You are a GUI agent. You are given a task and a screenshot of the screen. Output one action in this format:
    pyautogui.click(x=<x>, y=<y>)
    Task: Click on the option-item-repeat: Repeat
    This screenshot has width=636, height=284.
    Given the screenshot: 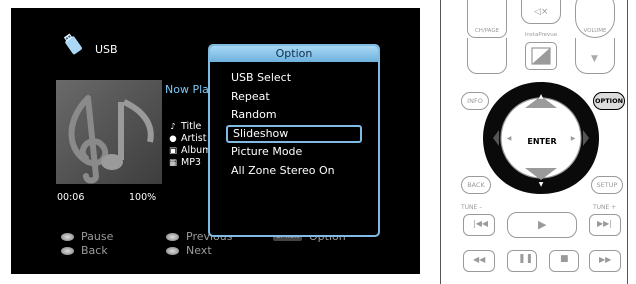 What is the action you would take?
    pyautogui.click(x=294, y=97)
    